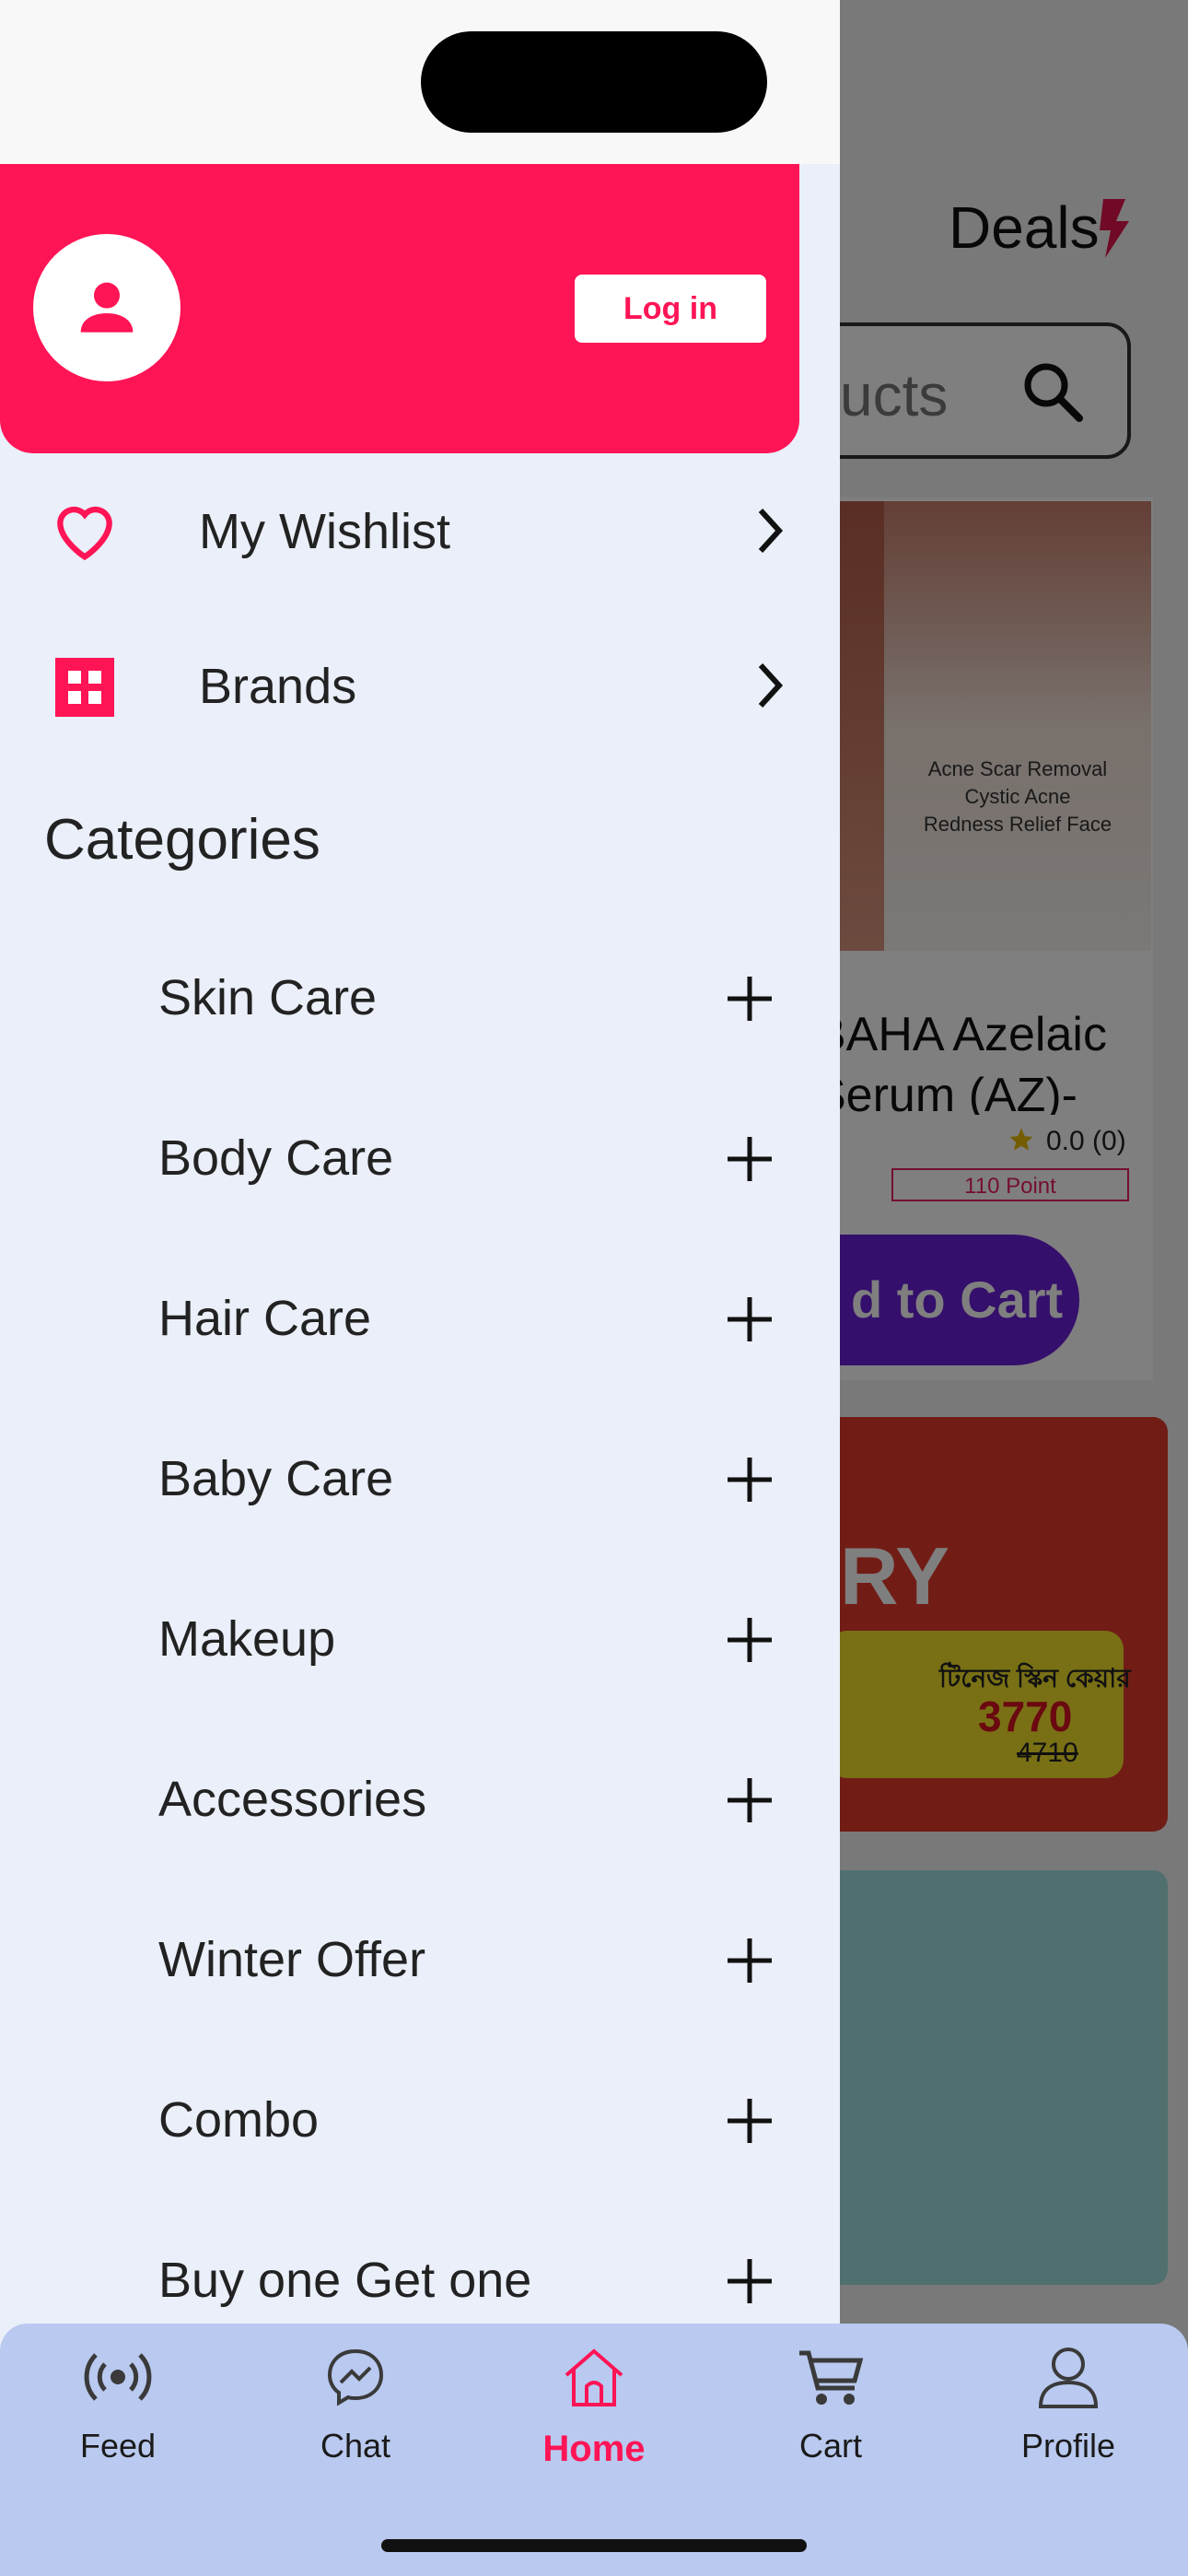 The width and height of the screenshot is (1188, 2576). Describe the element at coordinates (355, 2377) in the screenshot. I see `messenger-icon` at that location.